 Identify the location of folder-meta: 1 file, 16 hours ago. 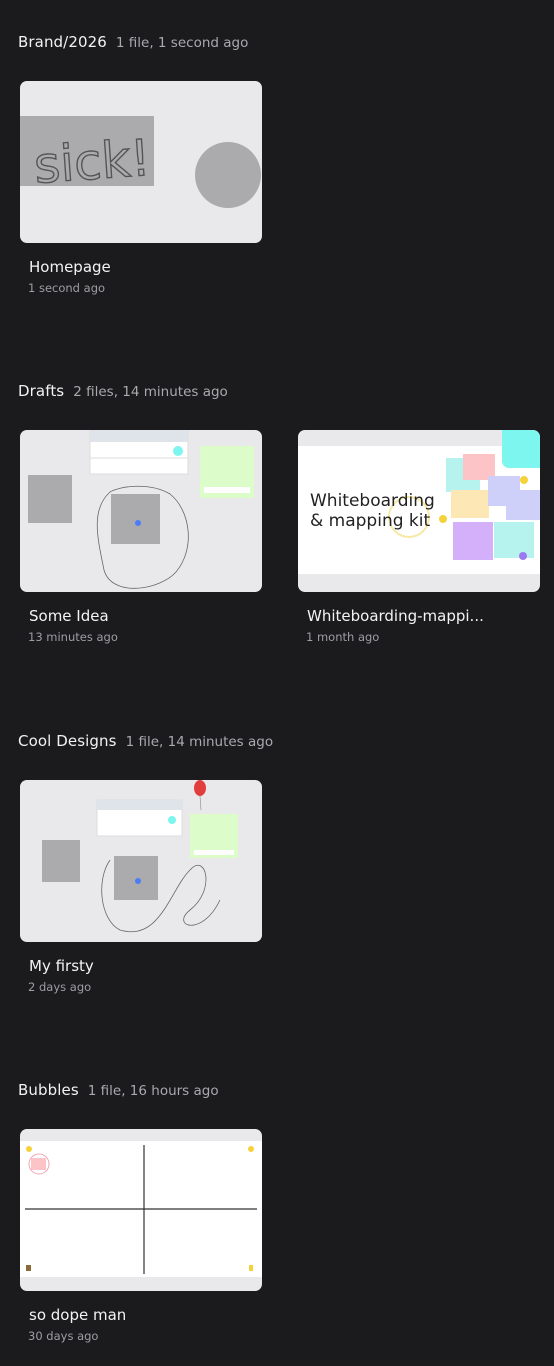
(153, 1091).